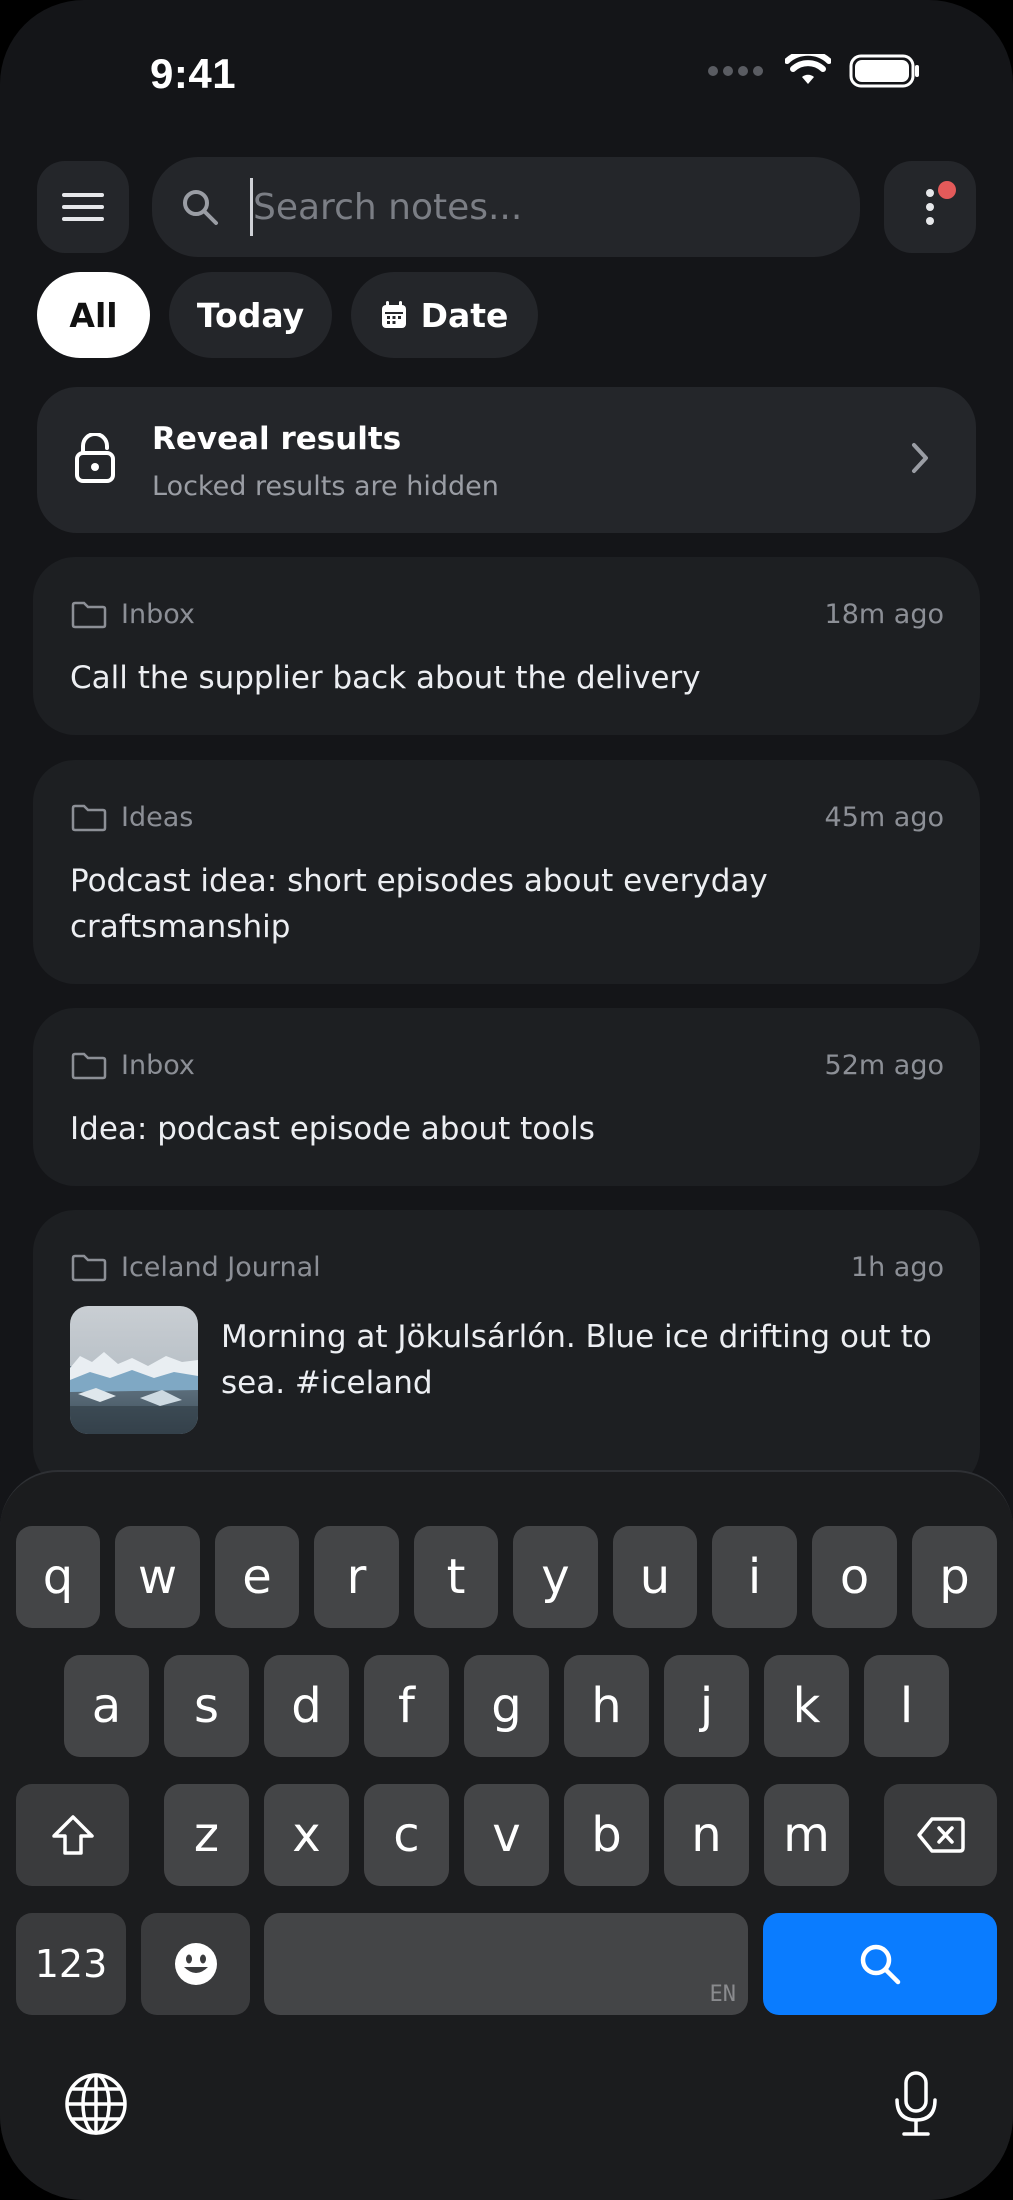 The height and width of the screenshot is (2200, 1013). What do you see at coordinates (723, 1994) in the screenshot?
I see `keyboard-language-label: EN` at bounding box center [723, 1994].